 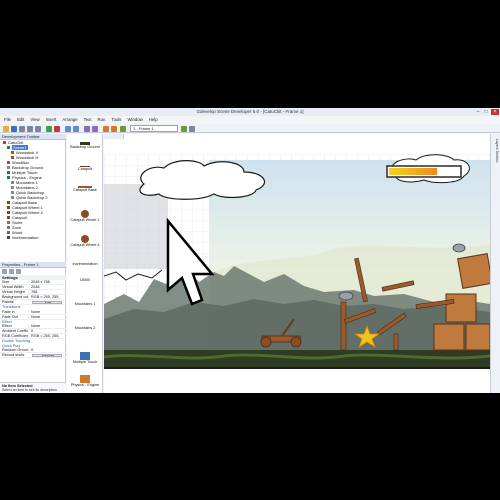 I want to click on object-label: Backdrop Ground, so click(x=85, y=147).